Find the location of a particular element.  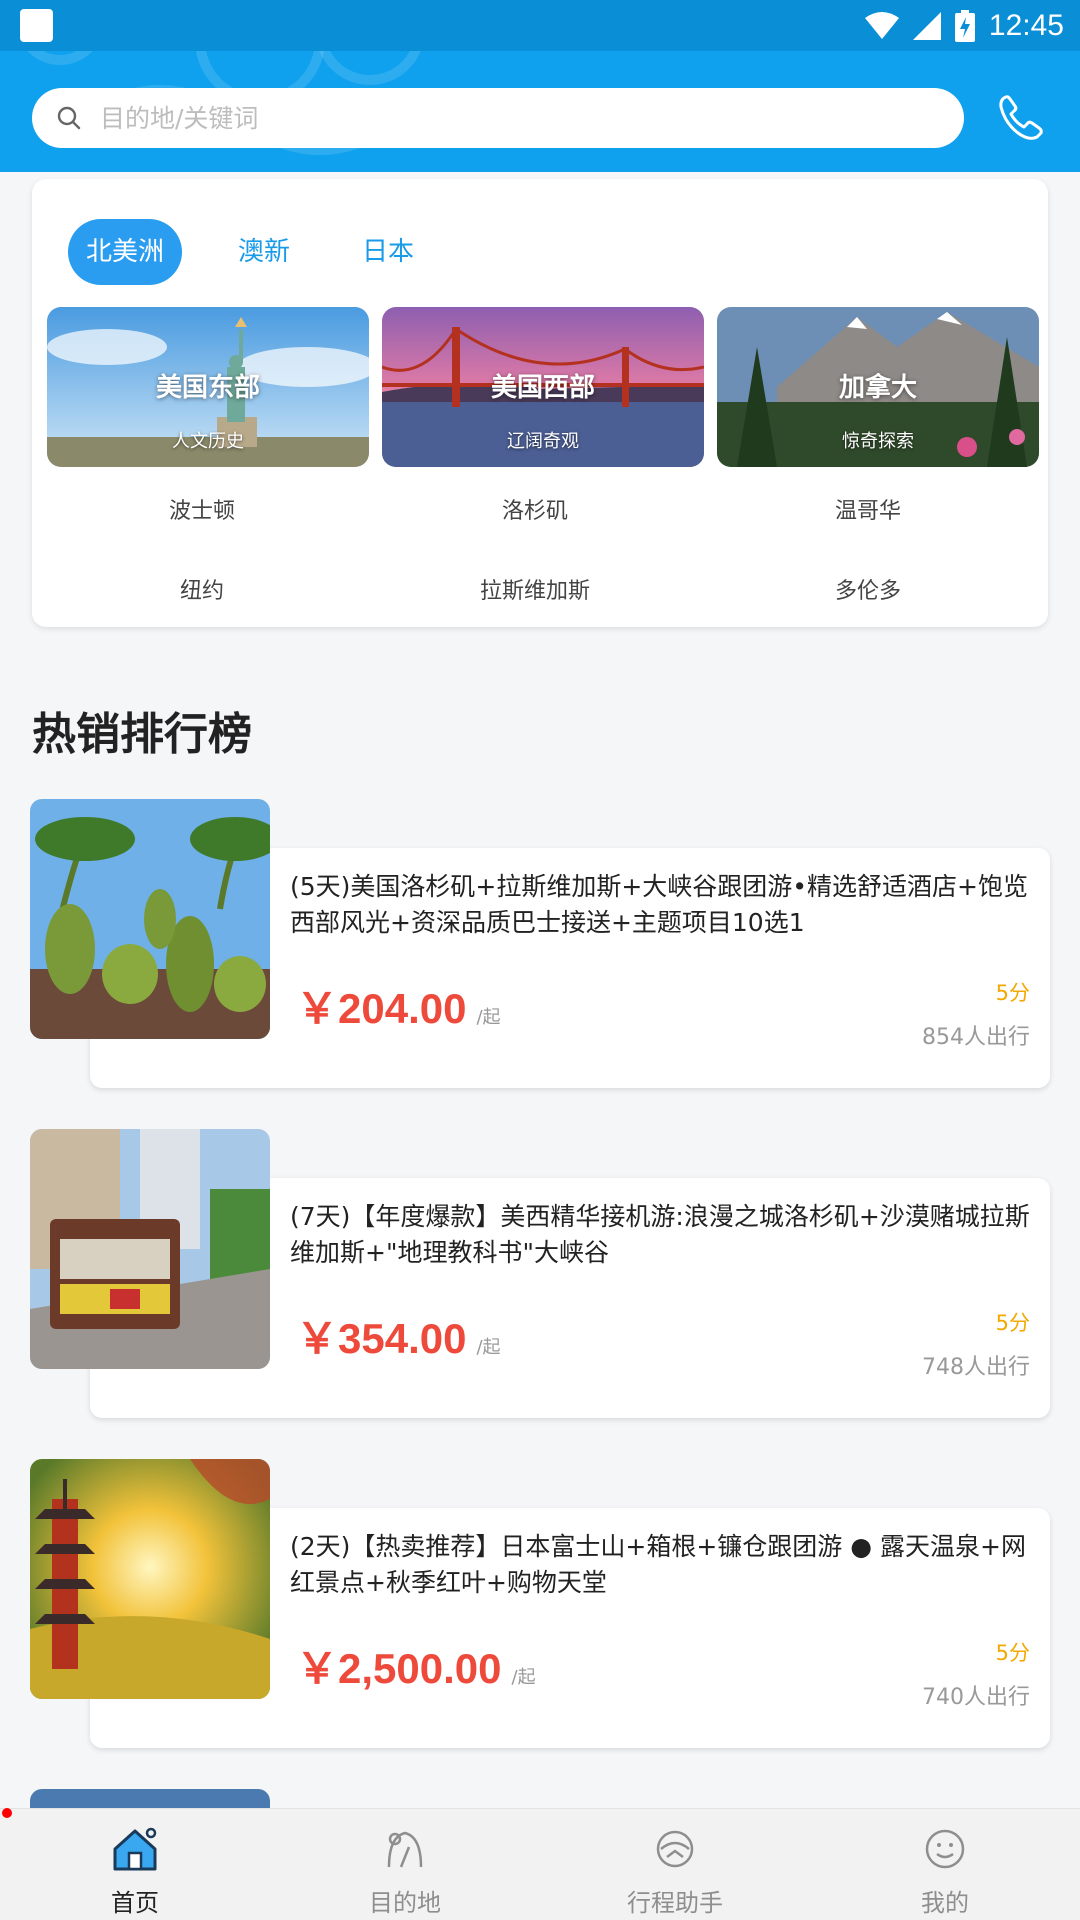

product-travelers: 854人出行 is located at coordinates (976, 1037).